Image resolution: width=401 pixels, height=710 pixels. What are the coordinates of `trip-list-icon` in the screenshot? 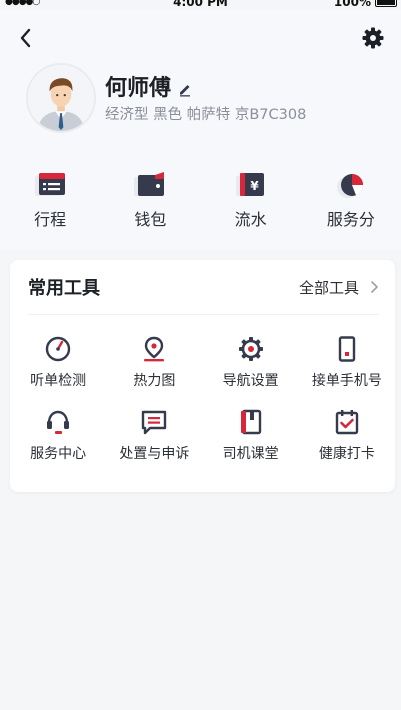 It's located at (50, 184).